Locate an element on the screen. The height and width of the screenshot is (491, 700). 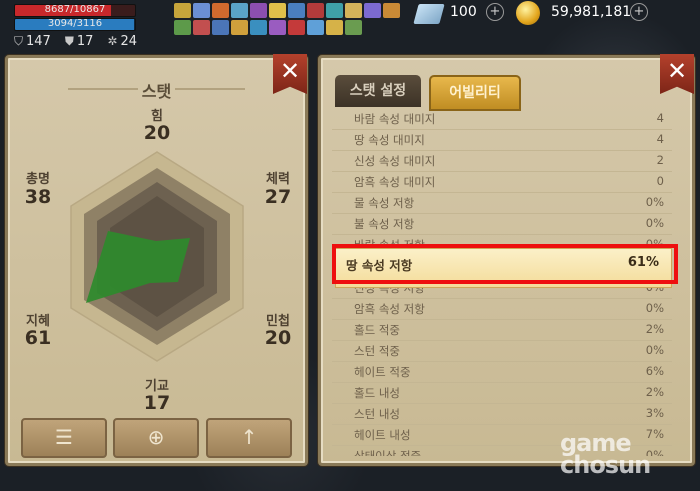
list-item: 홀드 내성 2% is located at coordinates (502, 393).